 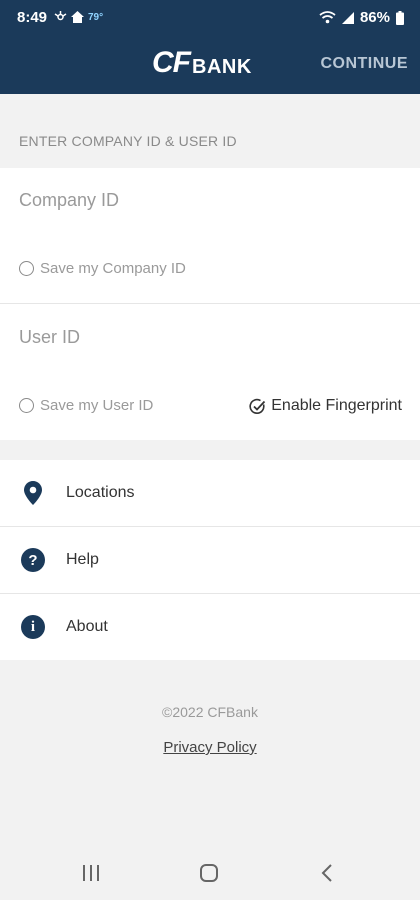 I want to click on home-icon, so click(x=77, y=17).